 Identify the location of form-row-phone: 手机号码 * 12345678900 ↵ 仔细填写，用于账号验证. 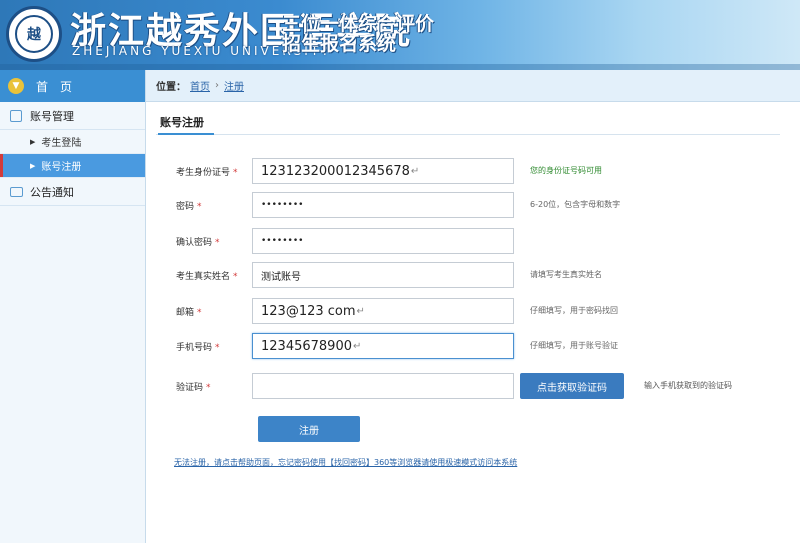
(473, 346).